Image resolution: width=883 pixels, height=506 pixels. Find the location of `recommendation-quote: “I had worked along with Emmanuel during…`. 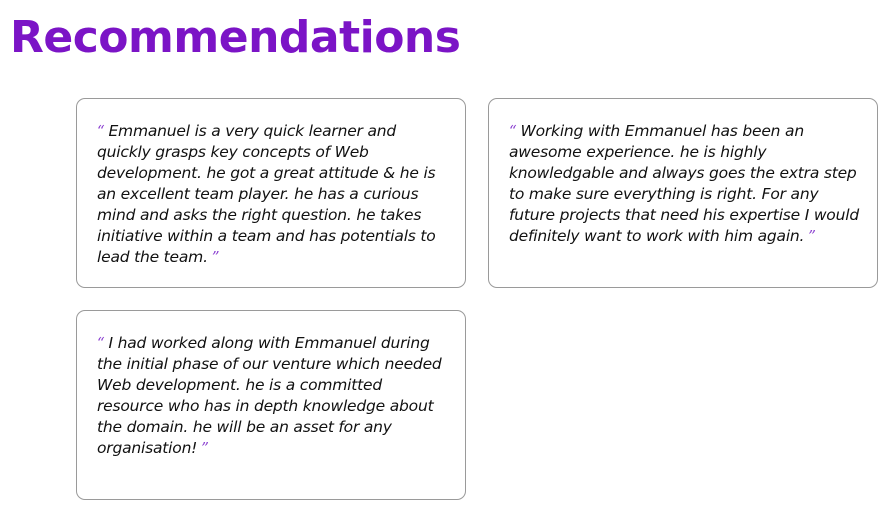

recommendation-quote: “I had worked along with Emmanuel during… is located at coordinates (272, 396).